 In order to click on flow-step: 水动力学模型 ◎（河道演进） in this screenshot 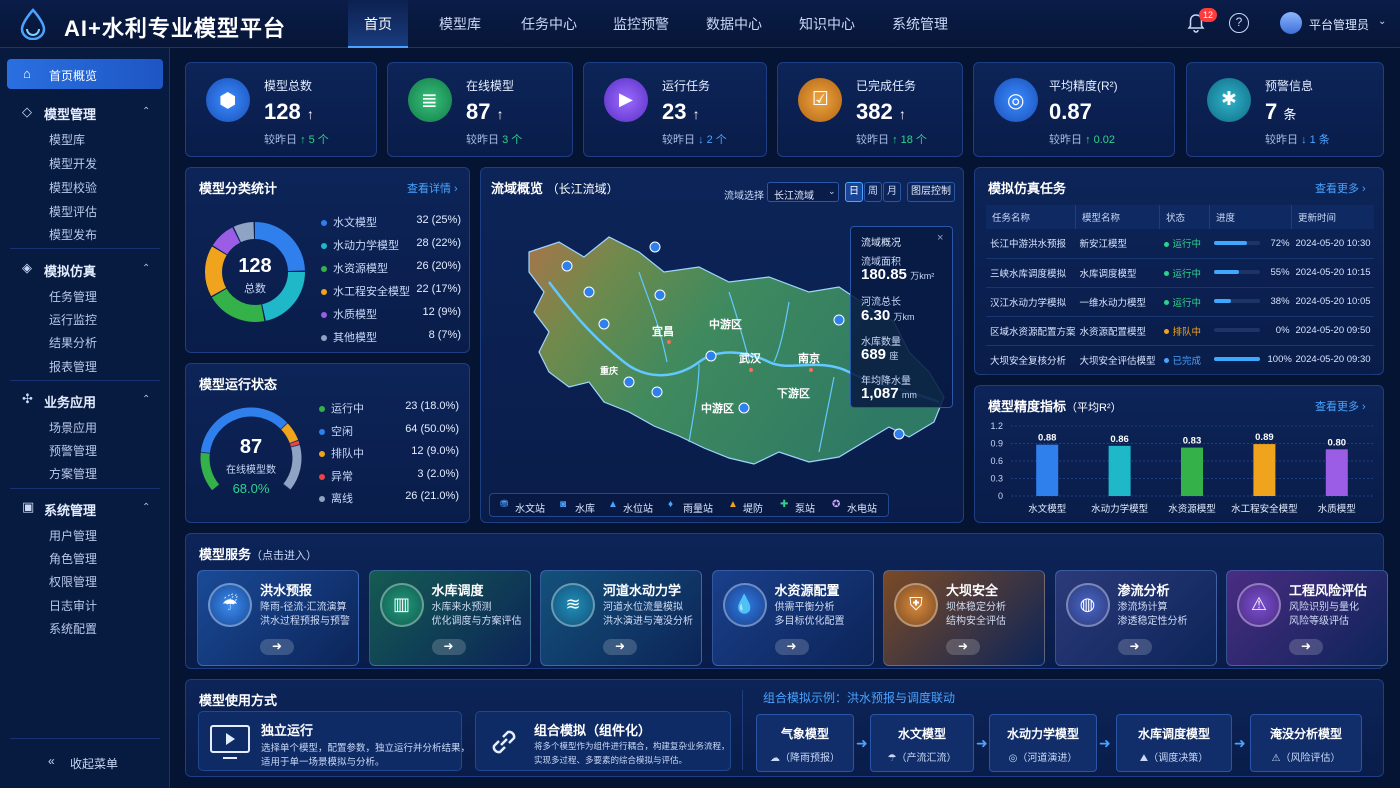, I will do `click(1043, 743)`.